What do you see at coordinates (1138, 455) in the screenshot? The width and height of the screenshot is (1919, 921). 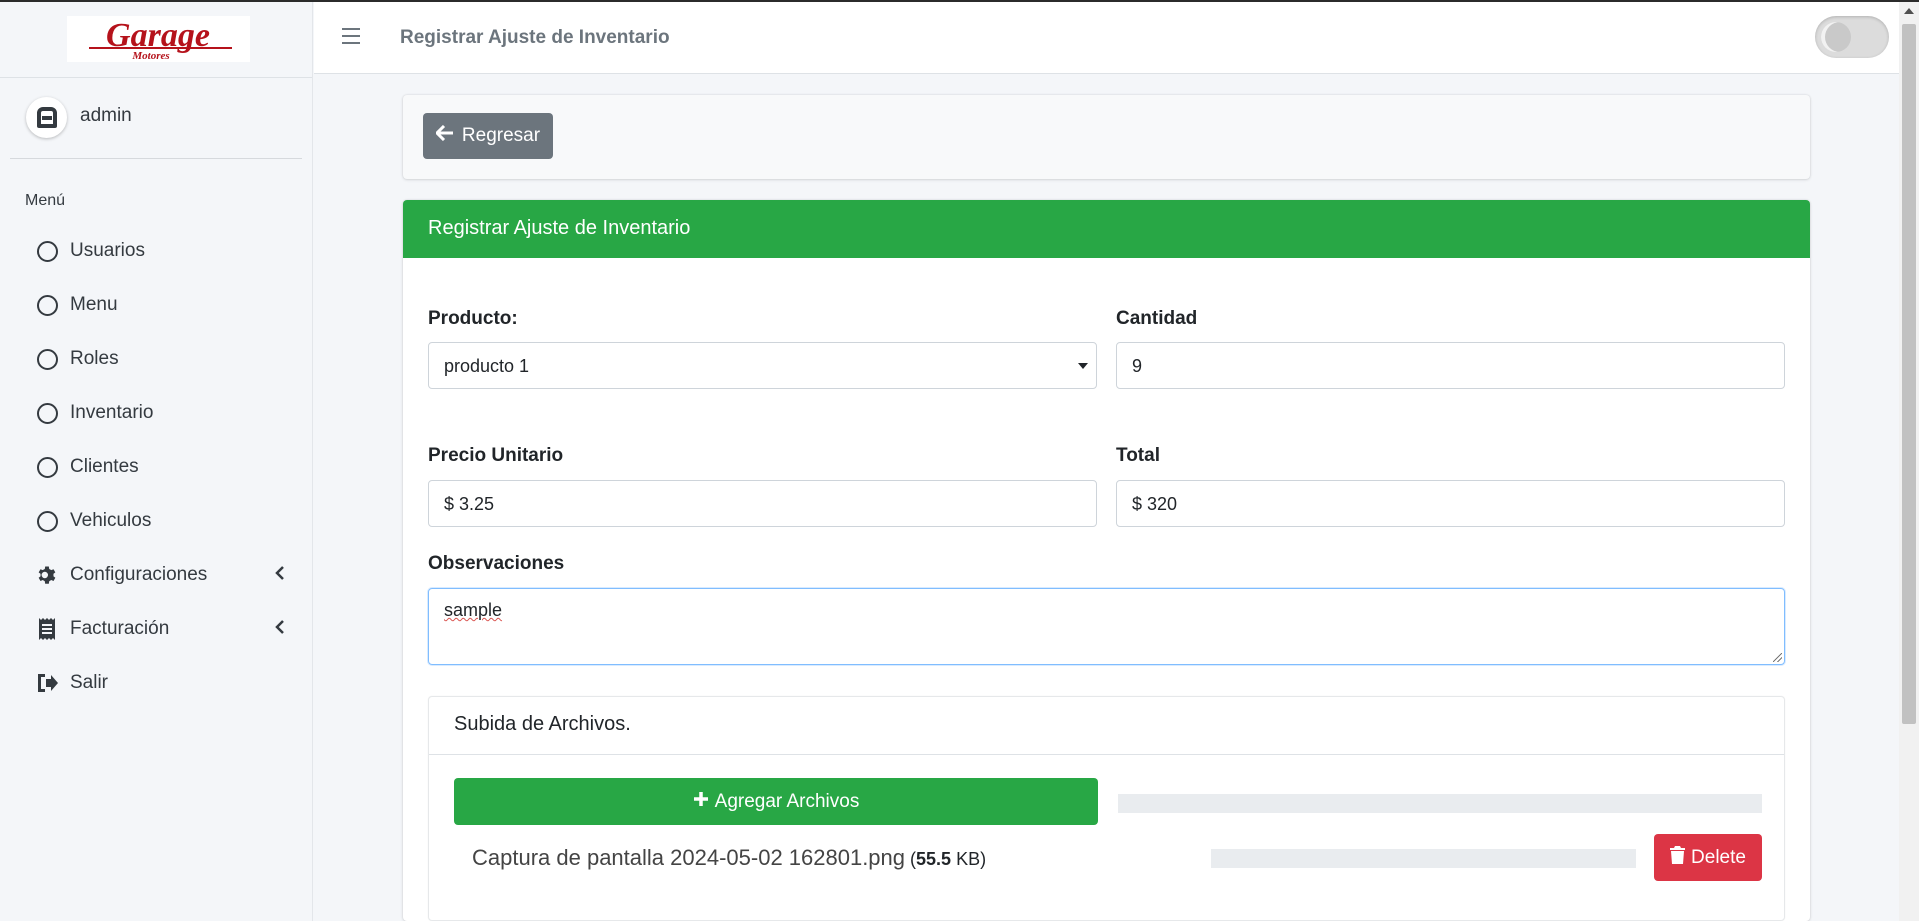 I see `total-label: Total` at bounding box center [1138, 455].